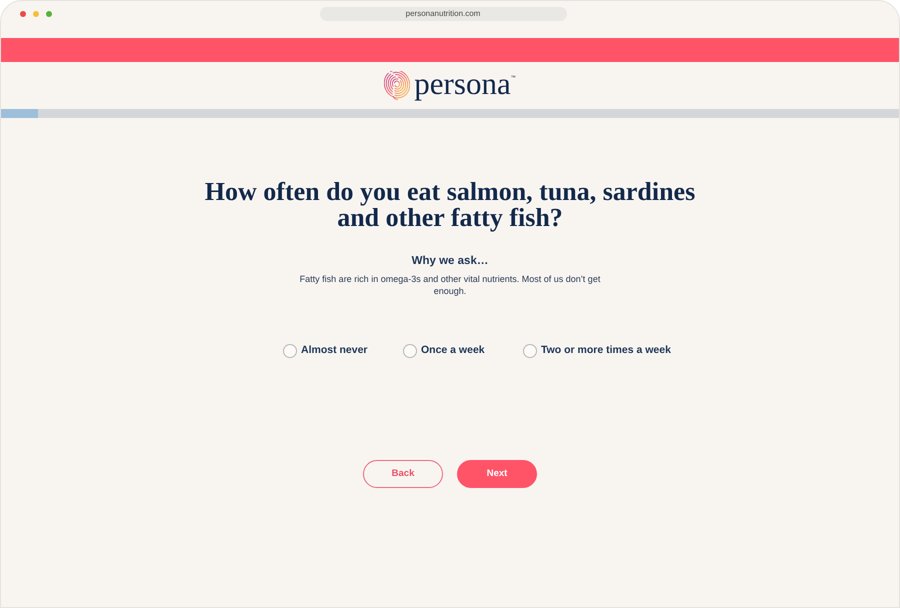  I want to click on radio-option: Two or more times a week, so click(597, 351).